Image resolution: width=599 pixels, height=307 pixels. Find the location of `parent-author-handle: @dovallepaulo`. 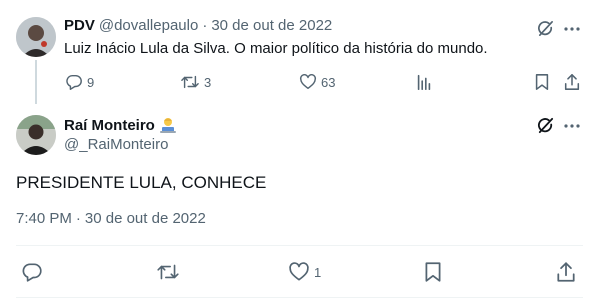

parent-author-handle: @dovallepaulo is located at coordinates (148, 25).